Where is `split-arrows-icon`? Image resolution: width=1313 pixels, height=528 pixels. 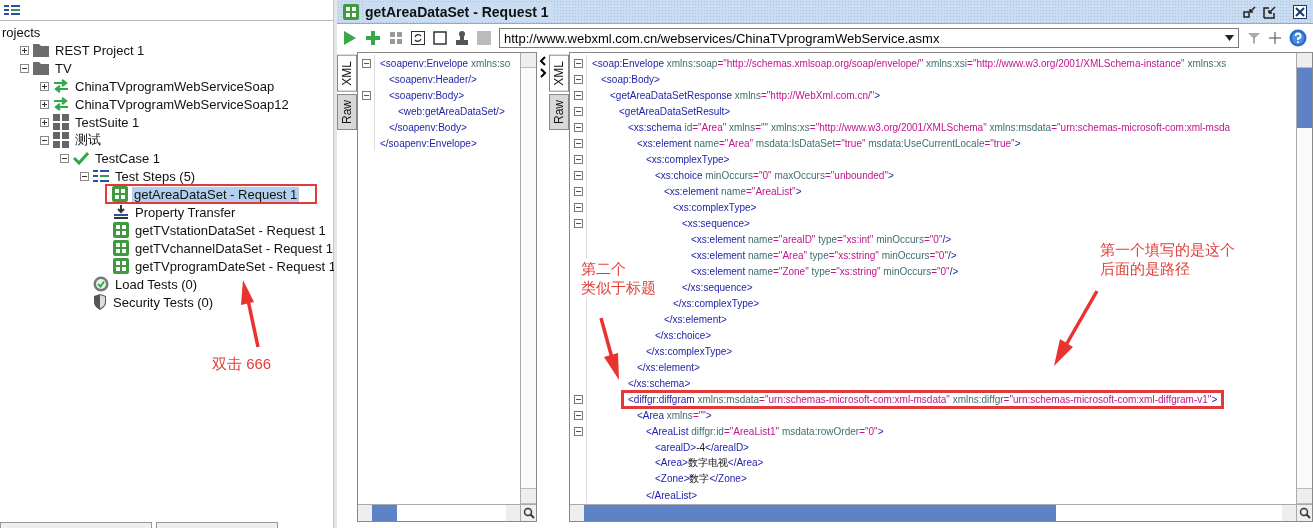
split-arrows-icon is located at coordinates (543, 67).